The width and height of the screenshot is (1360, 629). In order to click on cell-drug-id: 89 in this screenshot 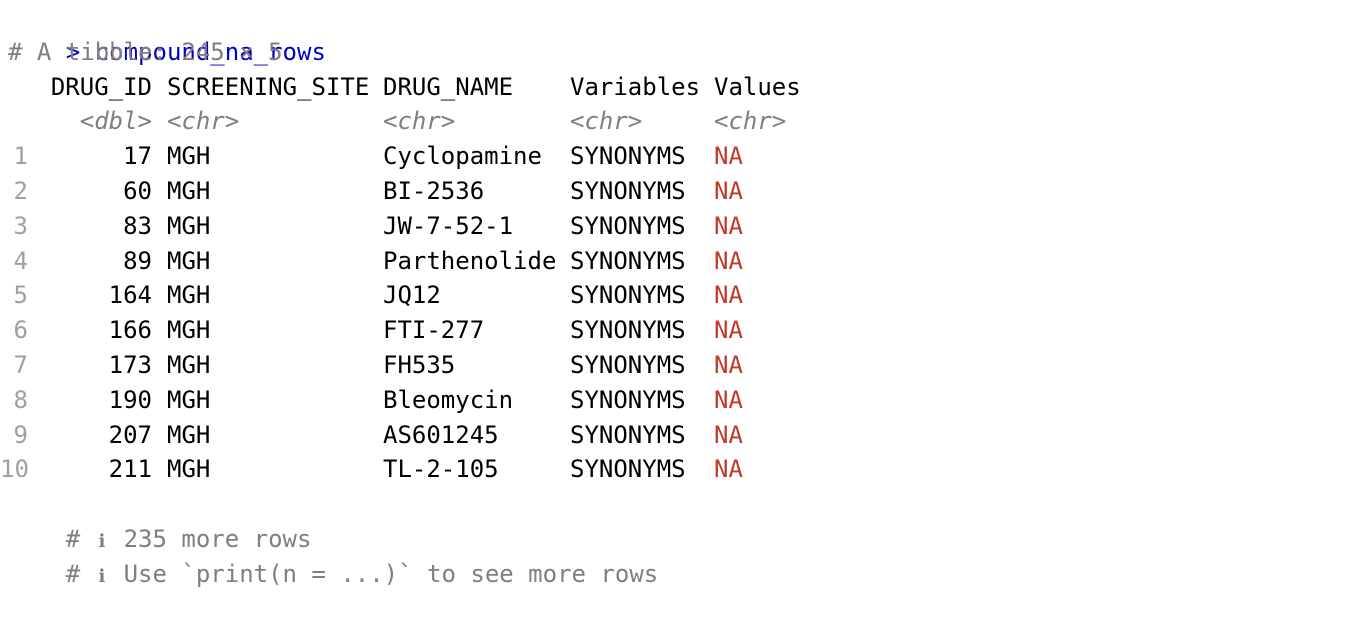, I will do `click(137, 260)`.